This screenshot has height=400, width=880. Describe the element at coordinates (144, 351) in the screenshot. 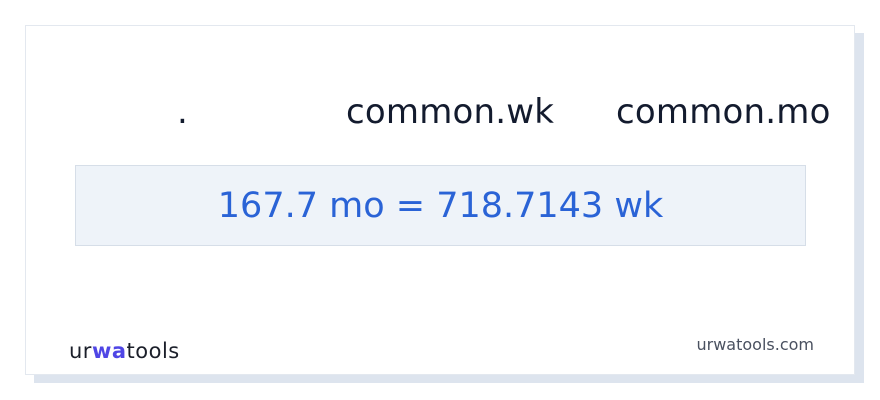

I see `logo-text-too: too` at that location.